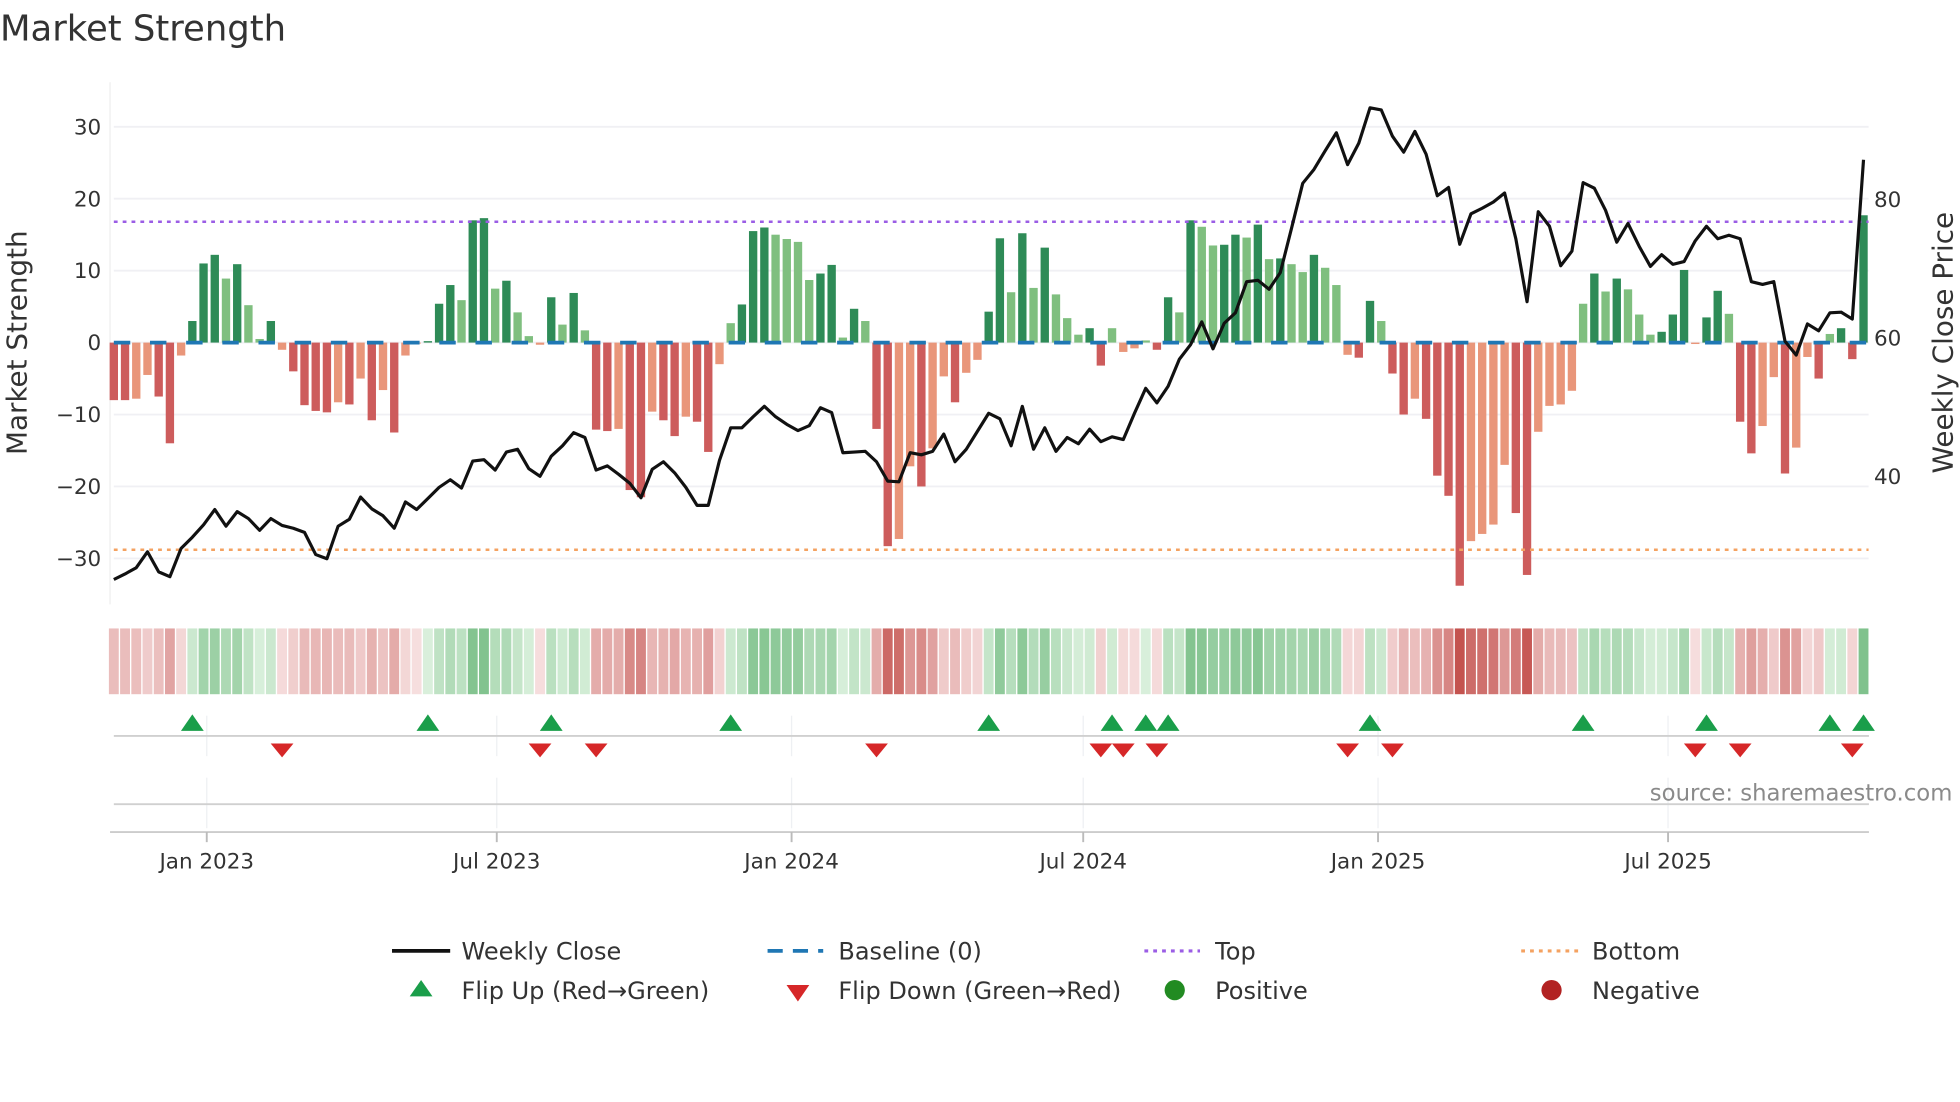 The image size is (1960, 1102). What do you see at coordinates (205, 862) in the screenshot?
I see `x-tick-label: Jan 2023` at bounding box center [205, 862].